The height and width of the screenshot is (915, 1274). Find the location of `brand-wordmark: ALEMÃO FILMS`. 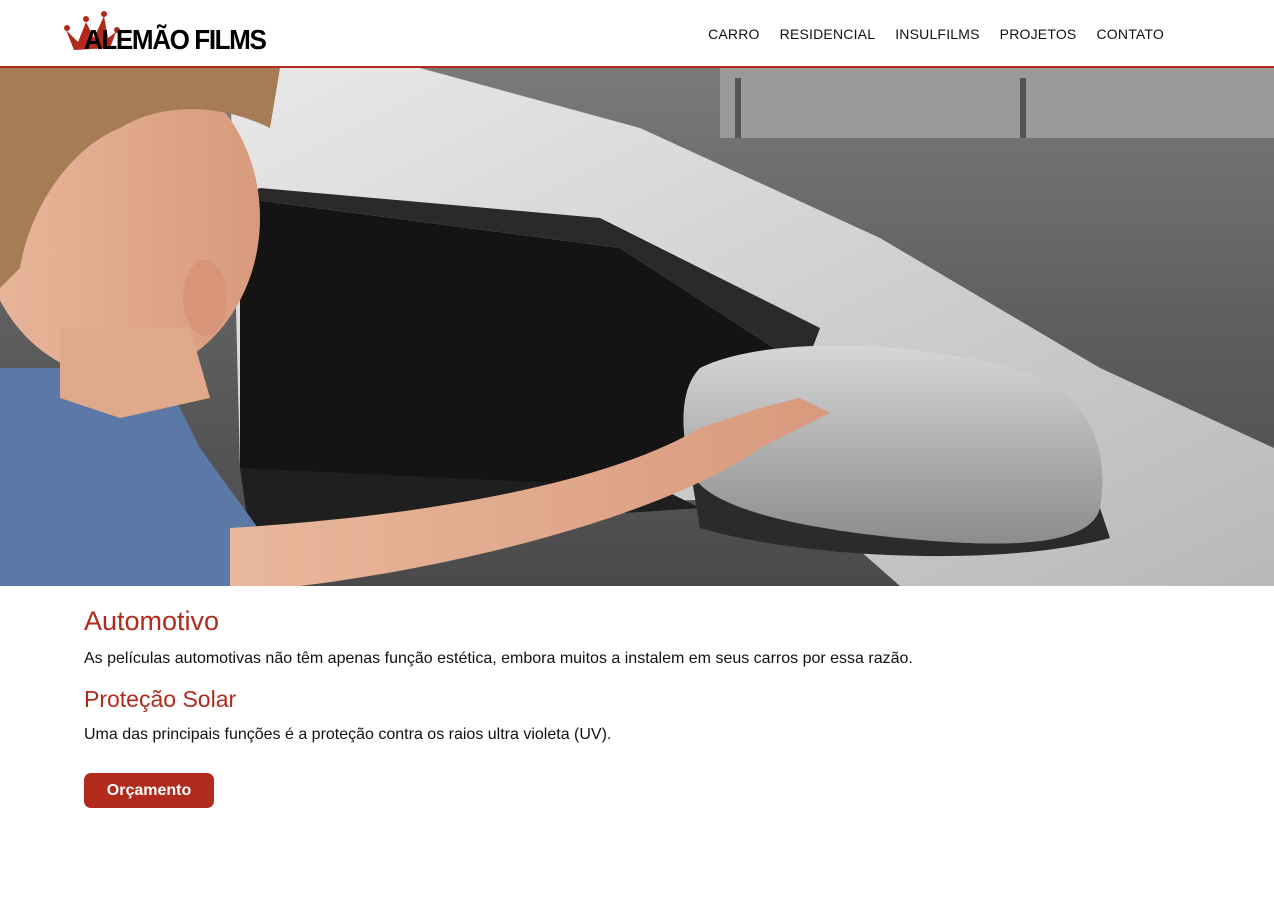

brand-wordmark: ALEMÃO FILMS is located at coordinates (175, 39).